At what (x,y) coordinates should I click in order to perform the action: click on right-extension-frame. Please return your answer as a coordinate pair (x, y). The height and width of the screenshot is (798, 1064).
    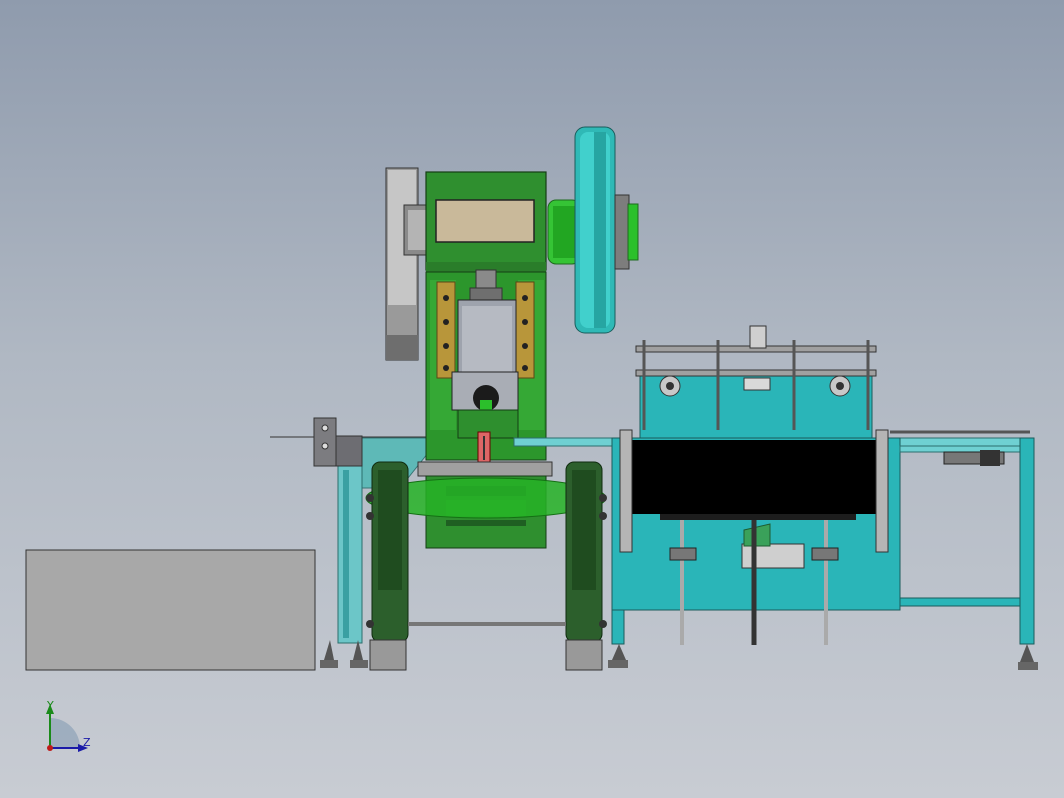
    Looking at the image, I should click on (964, 550).